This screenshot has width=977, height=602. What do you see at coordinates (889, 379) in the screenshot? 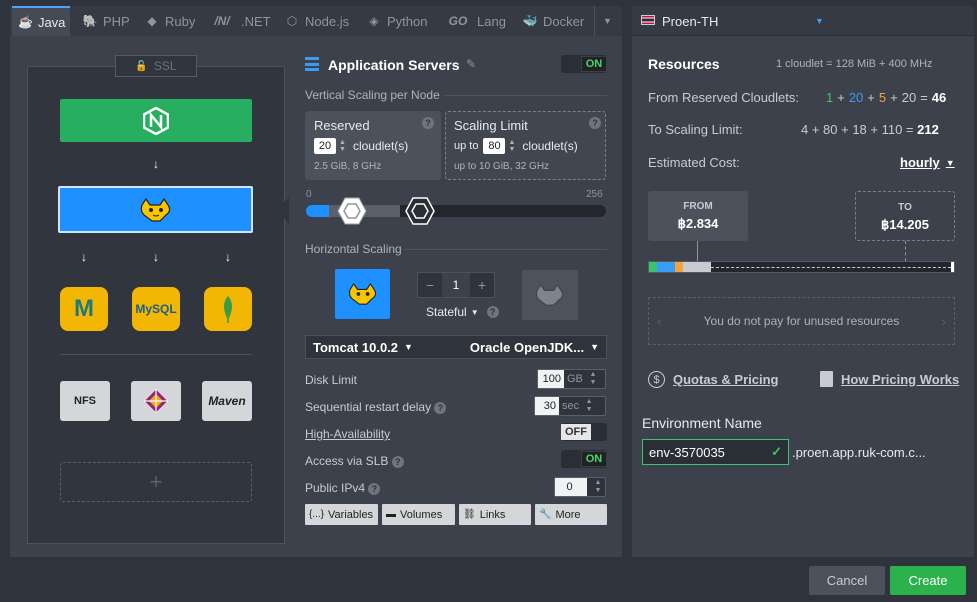
I see `how-pricing-works-link: How Pricing Works` at bounding box center [889, 379].